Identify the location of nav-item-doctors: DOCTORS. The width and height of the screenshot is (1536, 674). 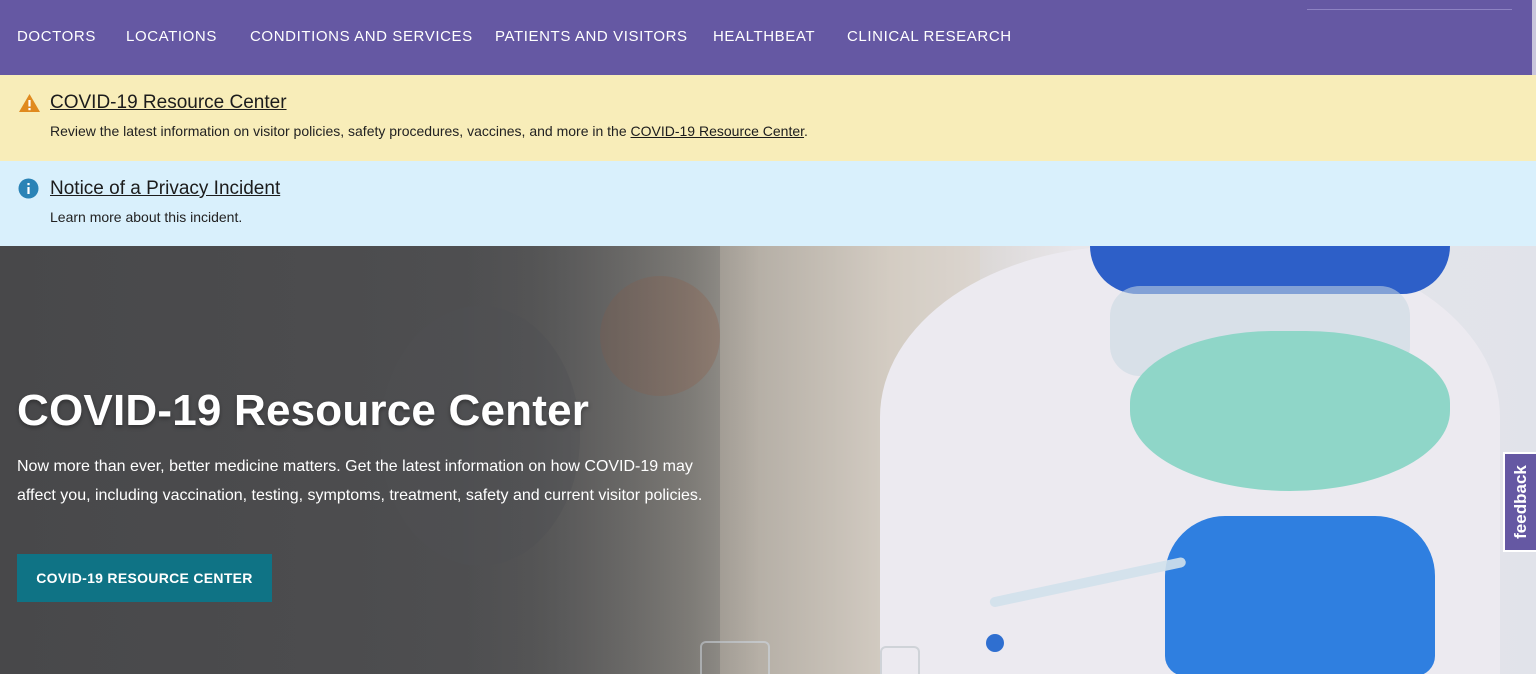
(56, 36).